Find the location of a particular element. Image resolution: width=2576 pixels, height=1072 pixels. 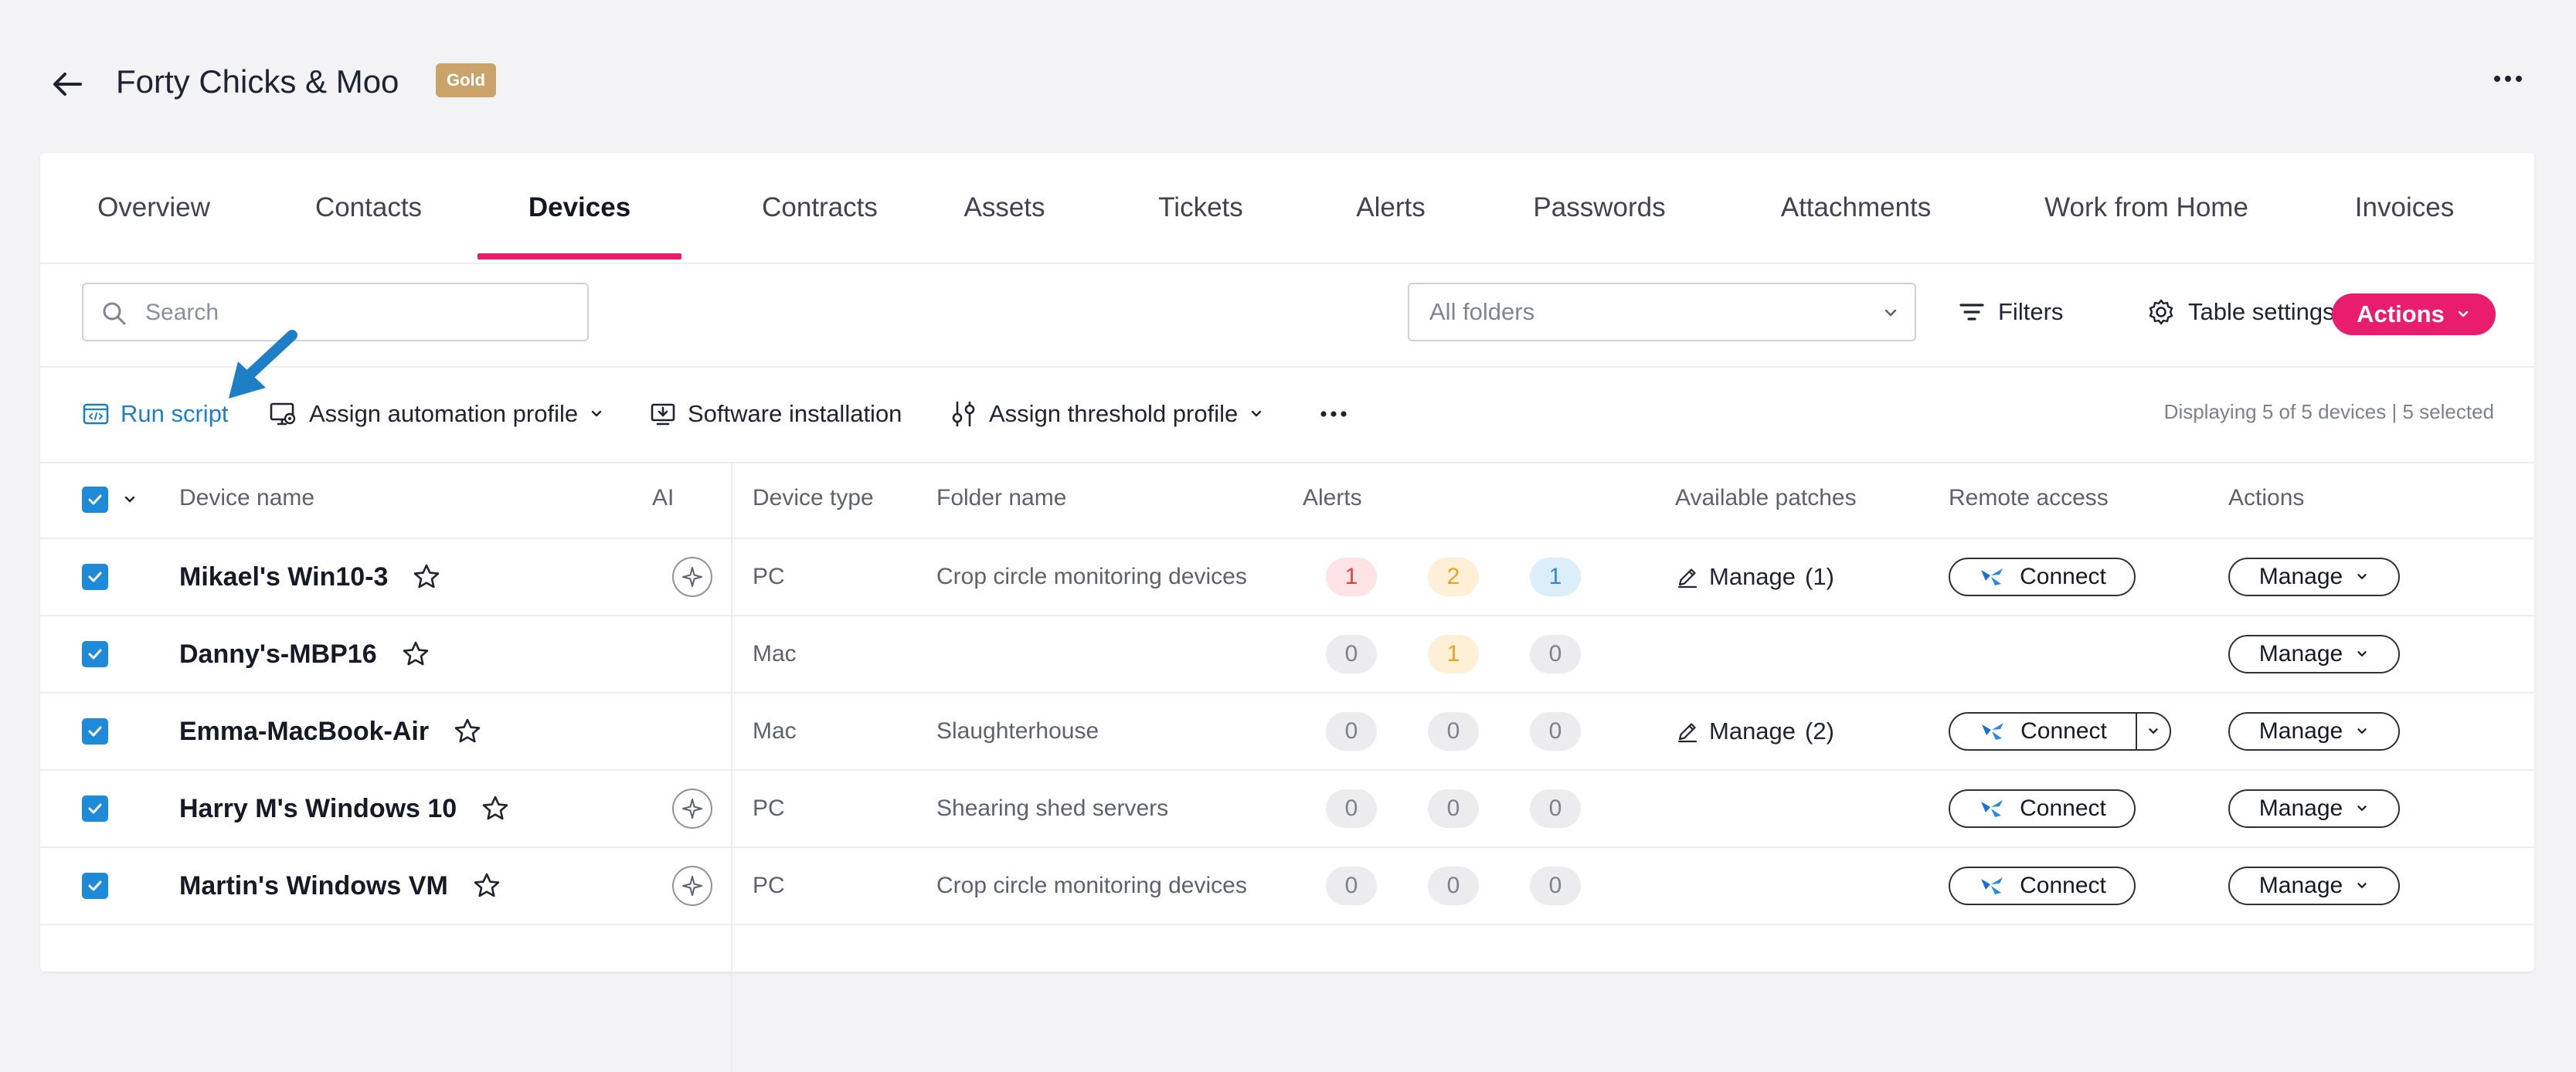

filters-label: Filters is located at coordinates (2031, 311).